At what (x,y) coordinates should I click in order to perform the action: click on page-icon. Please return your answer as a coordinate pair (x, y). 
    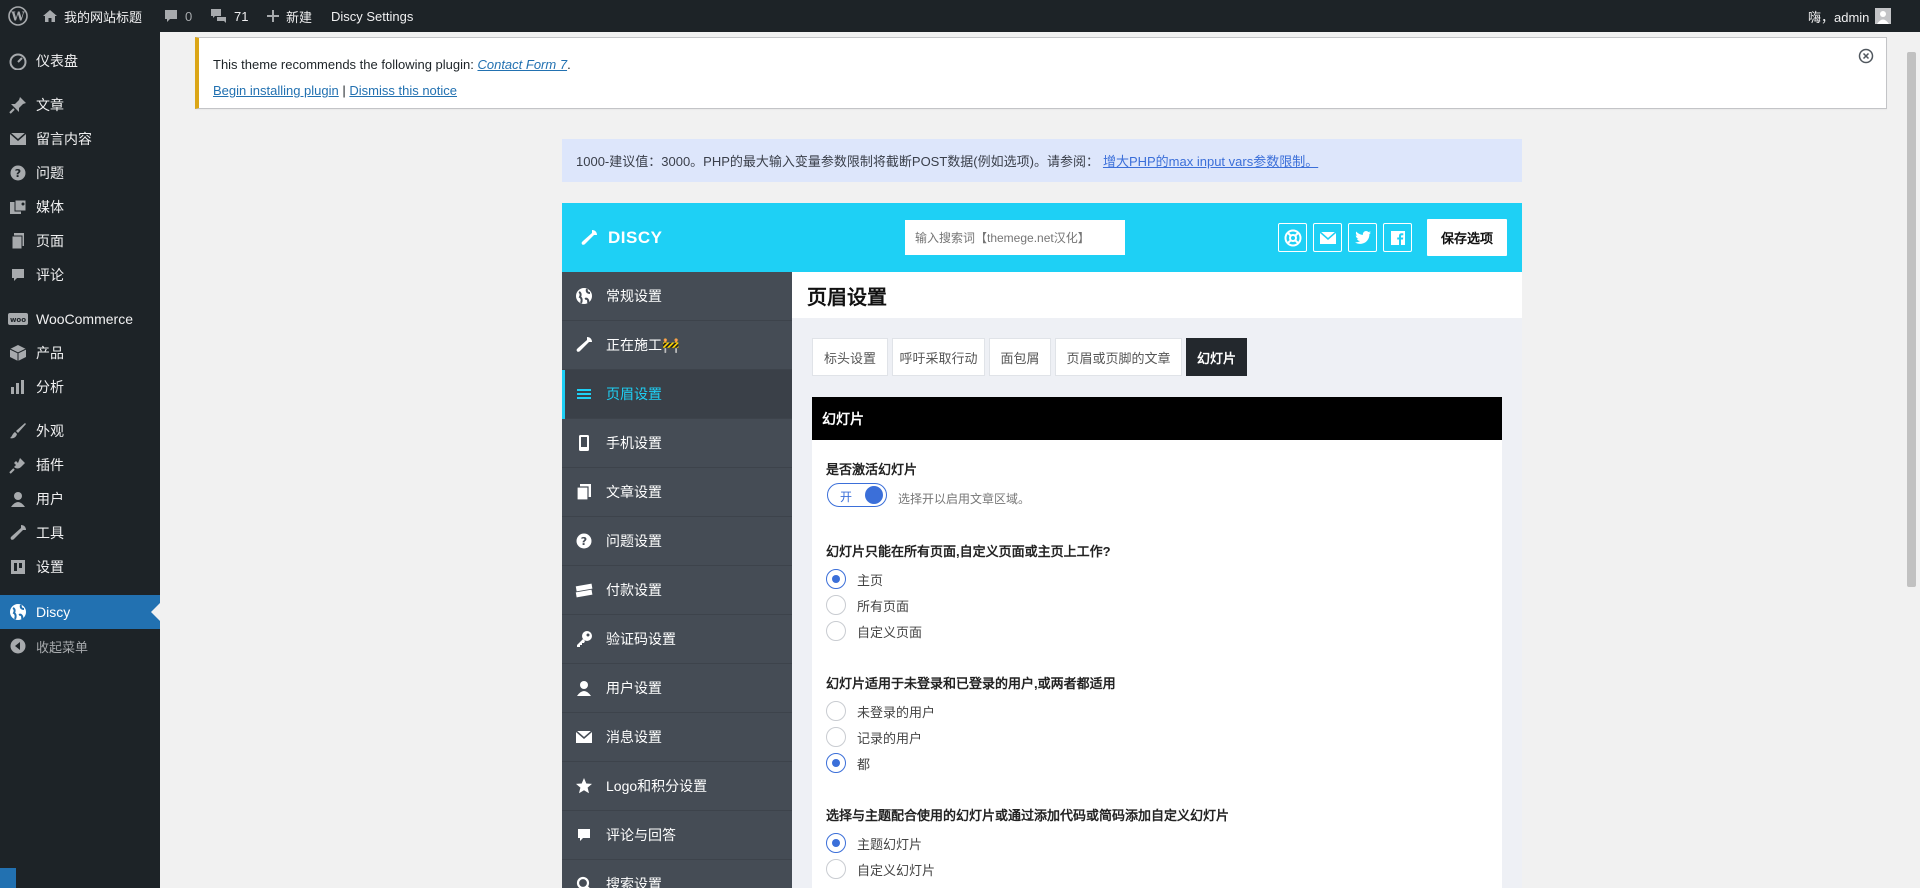
    Looking at the image, I should click on (18, 241).